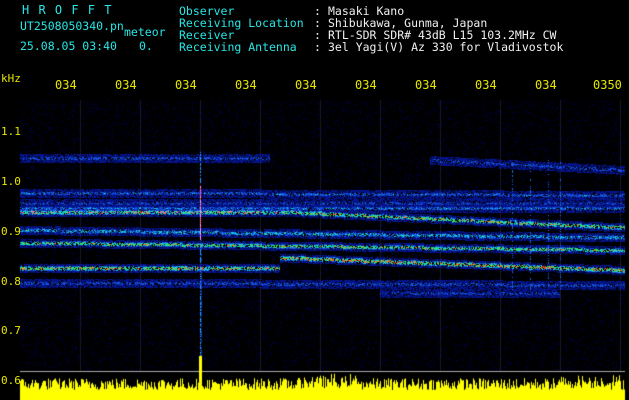 The image size is (629, 400). What do you see at coordinates (72, 26) in the screenshot?
I see `filename-label: UT2508050340.pn` at bounding box center [72, 26].